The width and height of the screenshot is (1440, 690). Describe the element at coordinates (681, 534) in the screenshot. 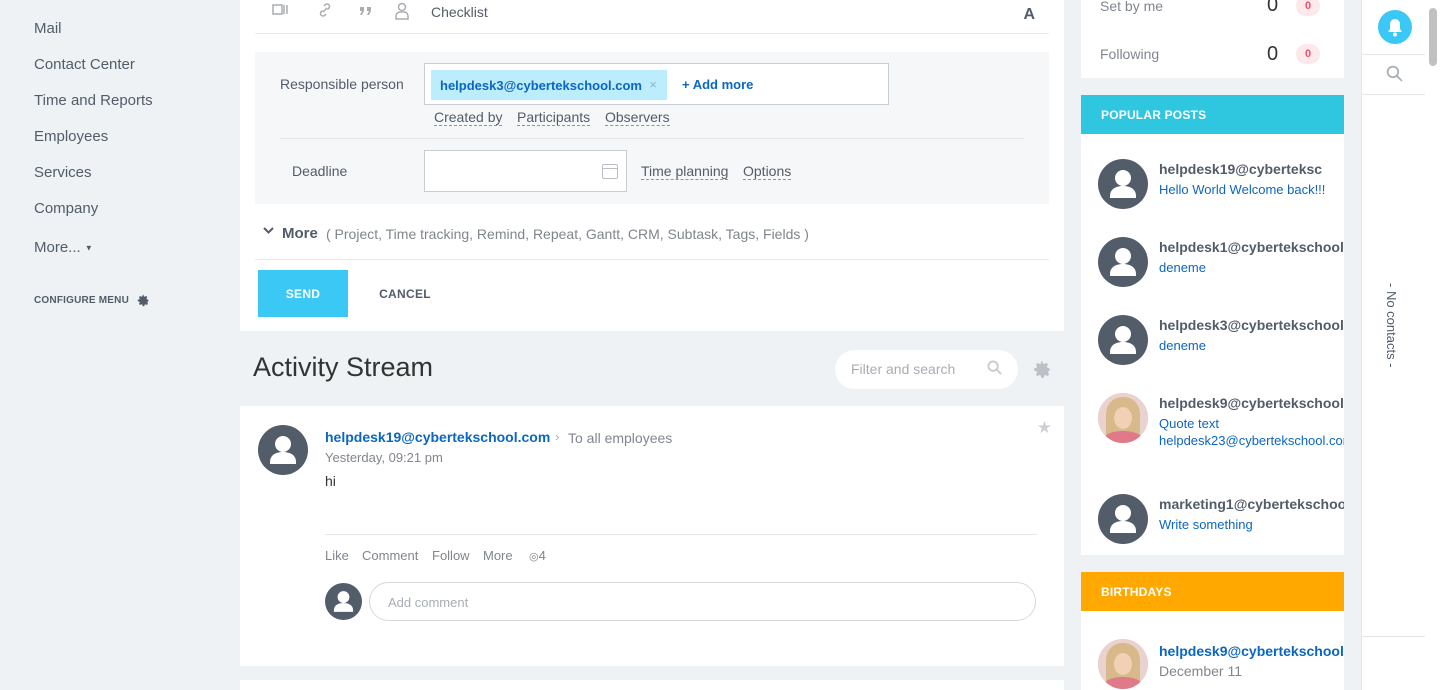

I see `post-divider` at that location.